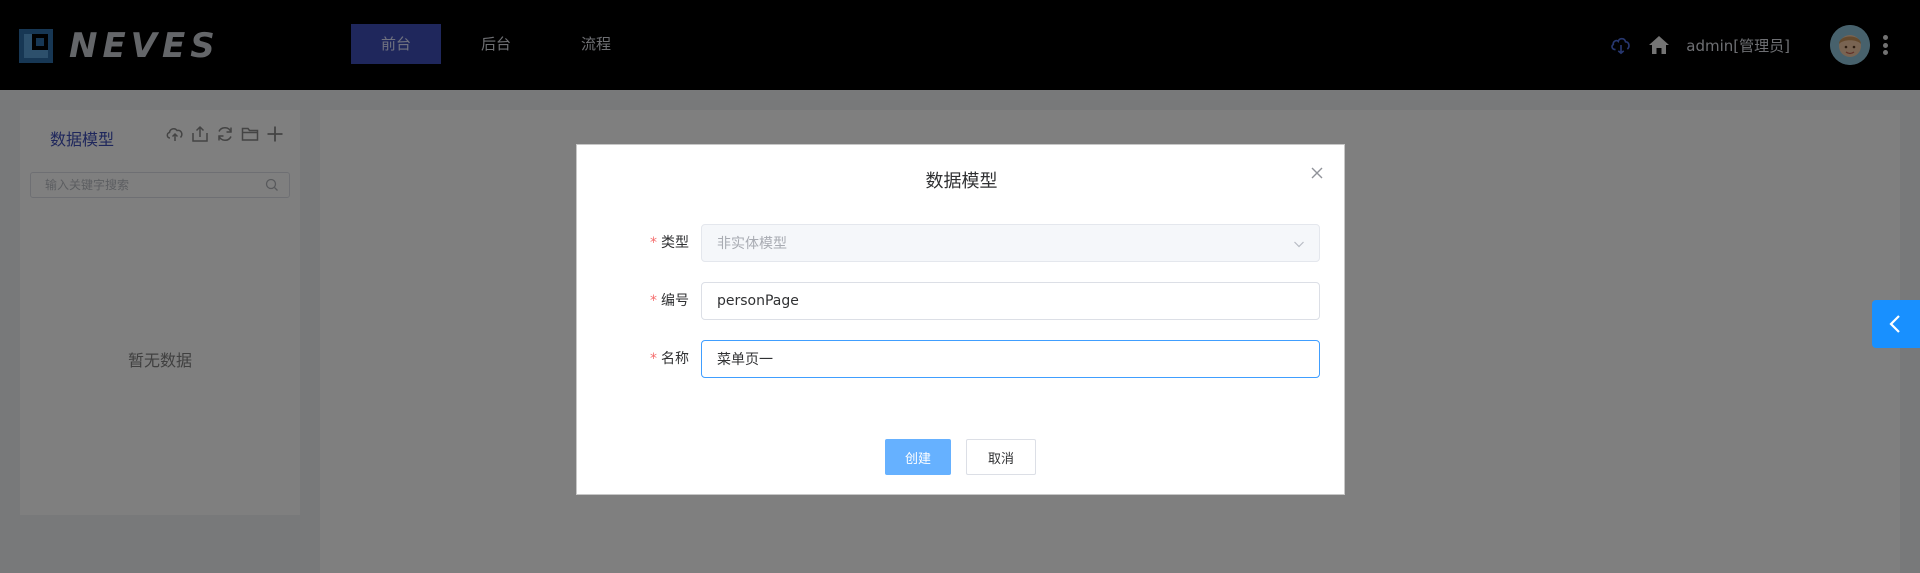 This screenshot has width=1920, height=573. Describe the element at coordinates (997, 359) in the screenshot. I see `name-input` at that location.